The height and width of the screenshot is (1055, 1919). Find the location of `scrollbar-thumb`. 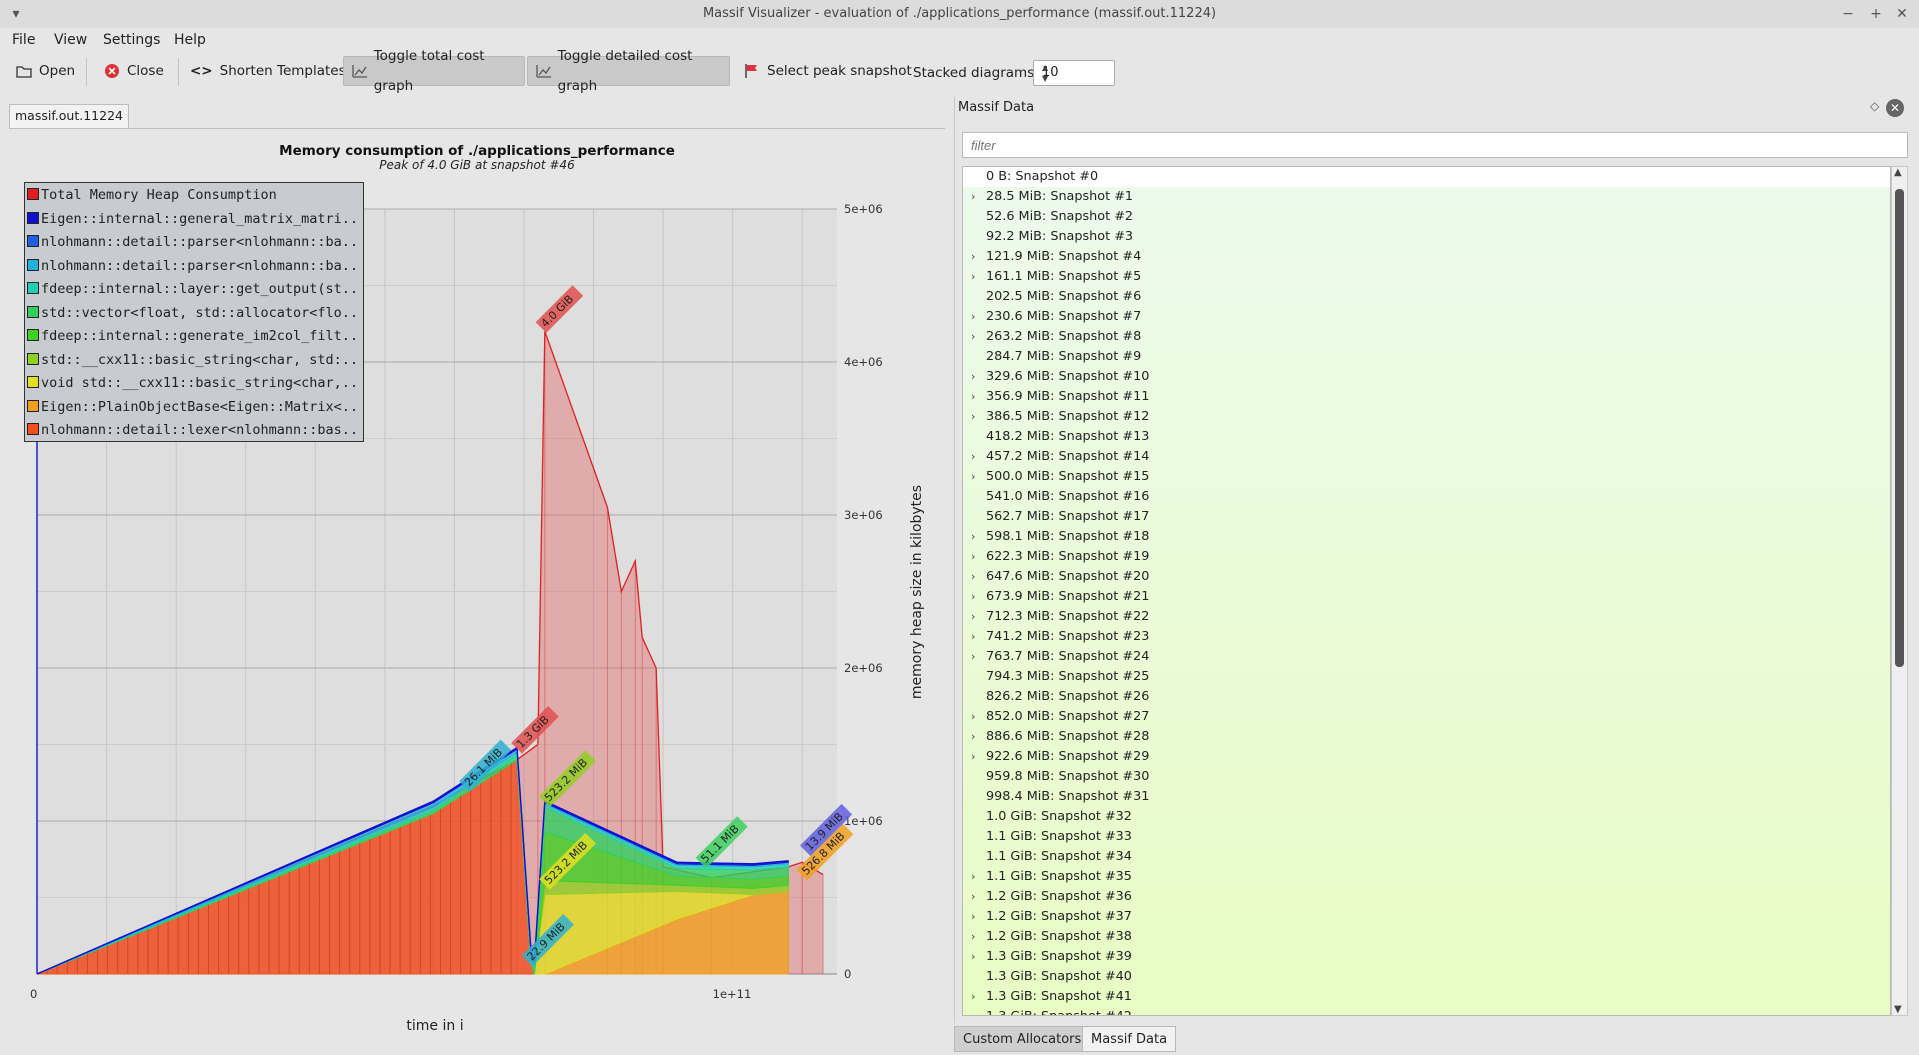

scrollbar-thumb is located at coordinates (1899, 428).